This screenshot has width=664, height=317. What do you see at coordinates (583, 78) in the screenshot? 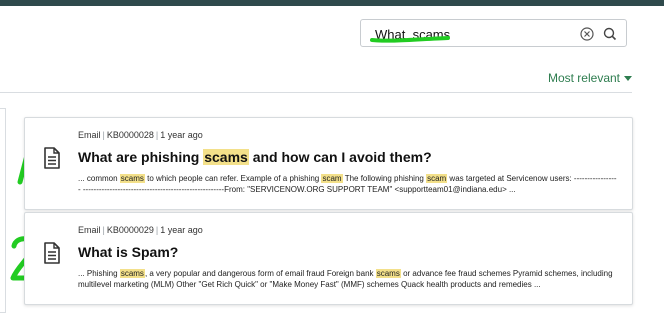
I see `sort-label: Most relevant` at bounding box center [583, 78].